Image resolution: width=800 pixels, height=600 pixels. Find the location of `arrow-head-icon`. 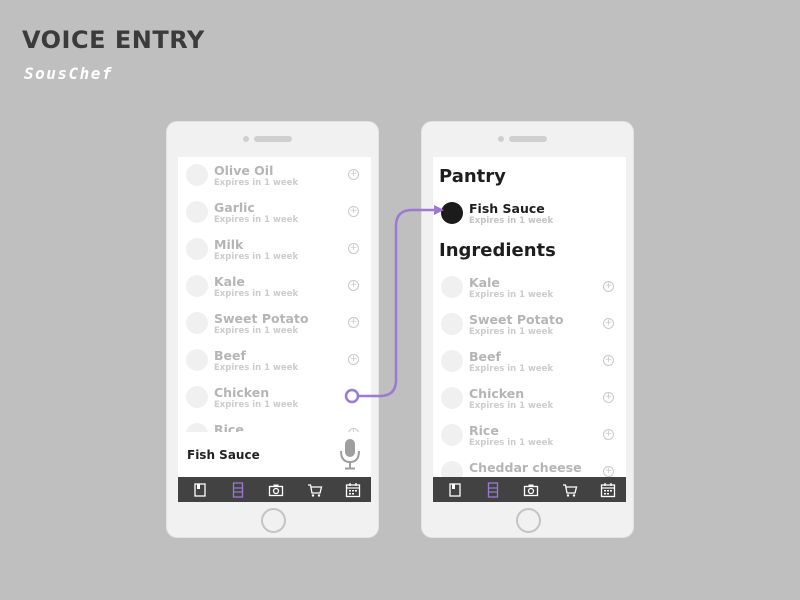

arrow-head-icon is located at coordinates (439, 210).